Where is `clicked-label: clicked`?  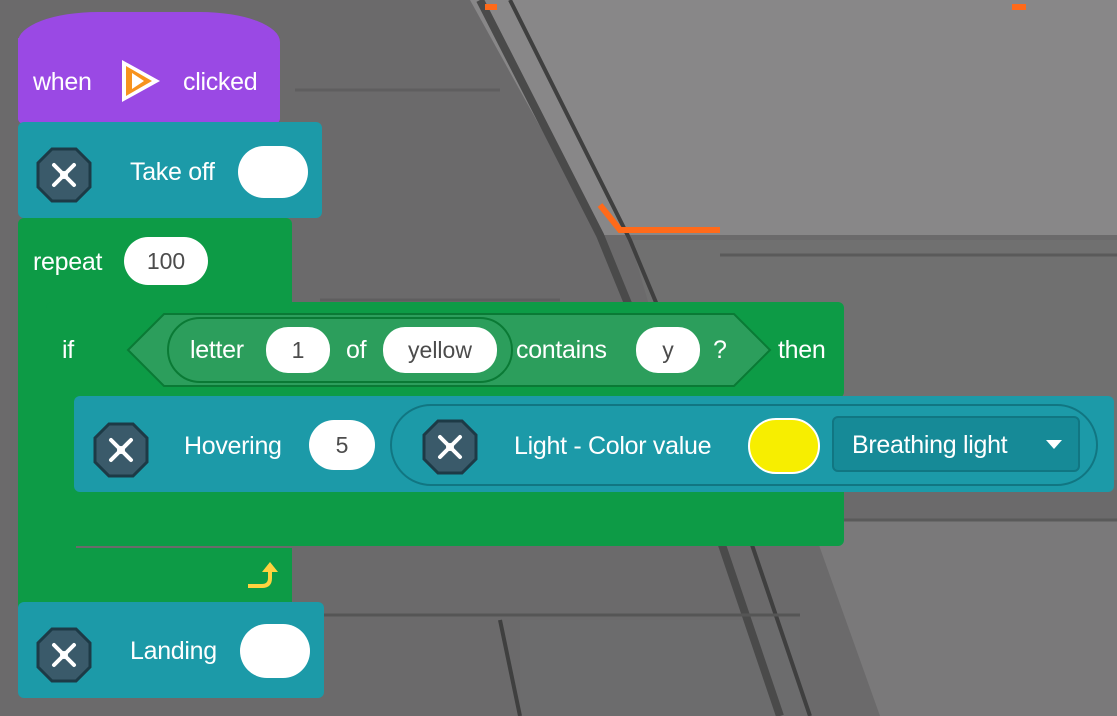 clicked-label: clicked is located at coordinates (220, 82).